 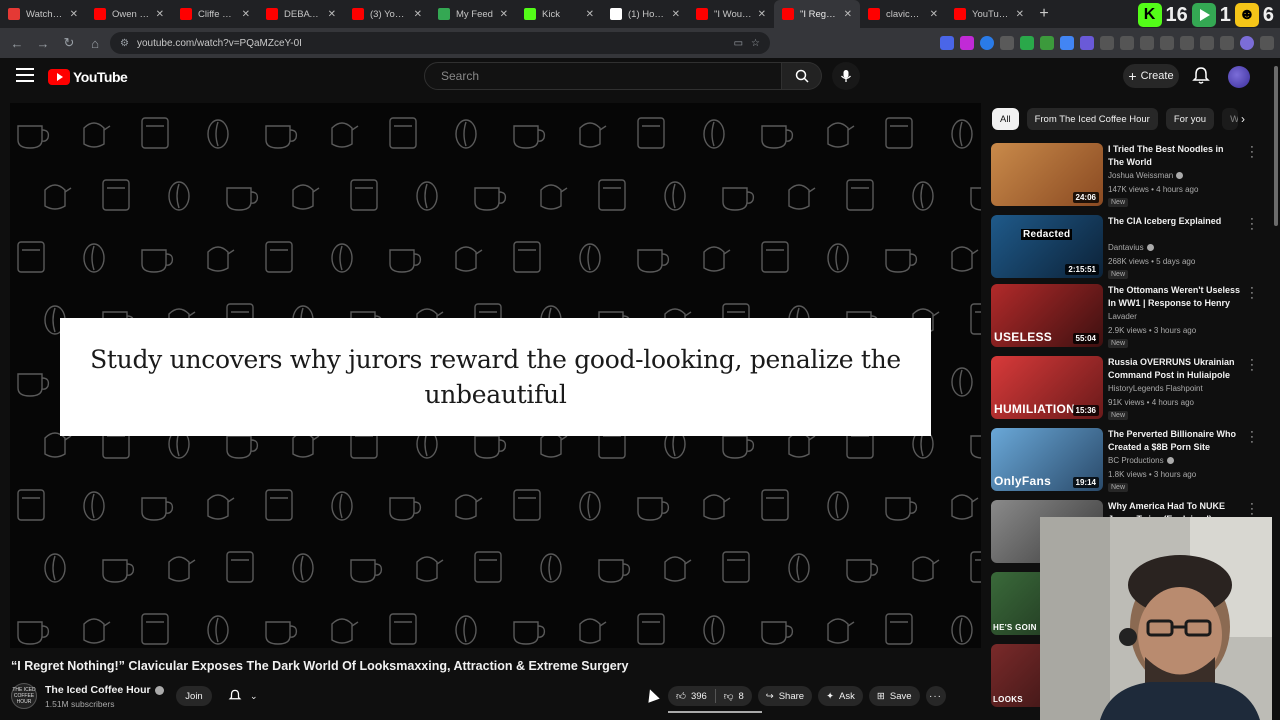 I want to click on search-input: Search, so click(x=603, y=76).